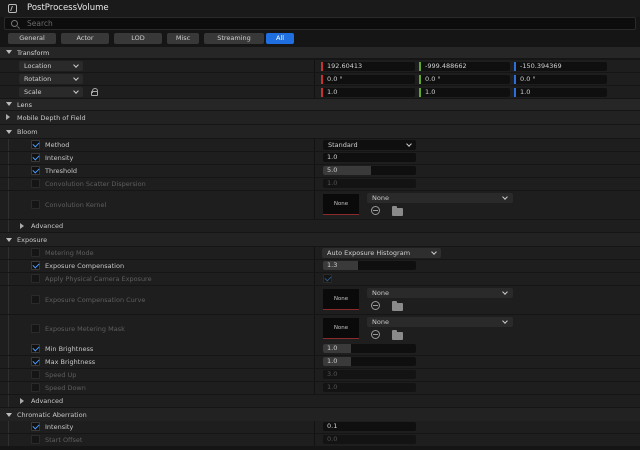 This screenshot has height=450, width=640. What do you see at coordinates (320, 145) in the screenshot?
I see `property-row-bloom-method: Method Standard` at bounding box center [320, 145].